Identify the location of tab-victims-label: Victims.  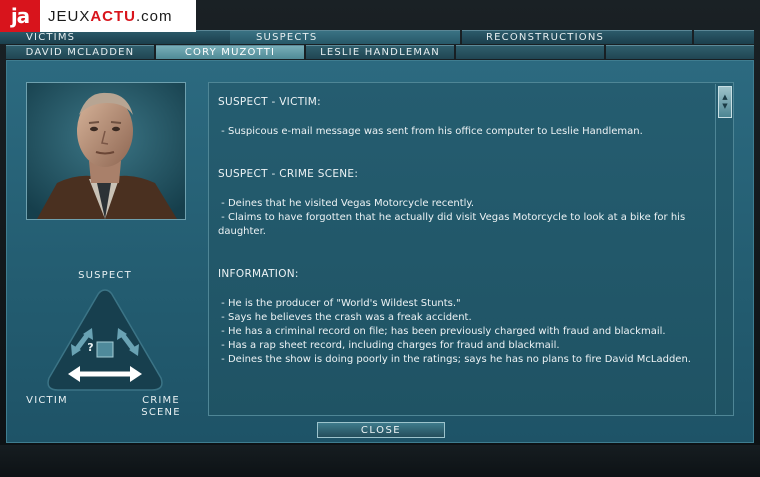
(51, 37).